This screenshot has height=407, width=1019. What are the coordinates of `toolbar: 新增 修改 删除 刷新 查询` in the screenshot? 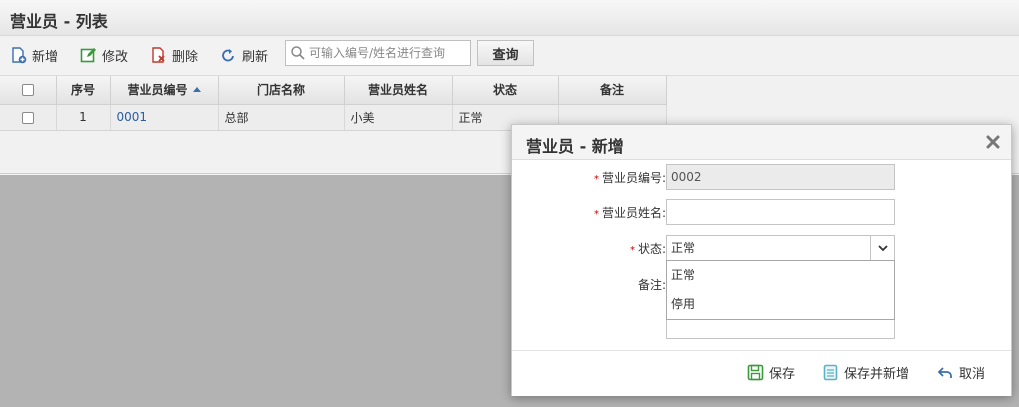 It's located at (509, 56).